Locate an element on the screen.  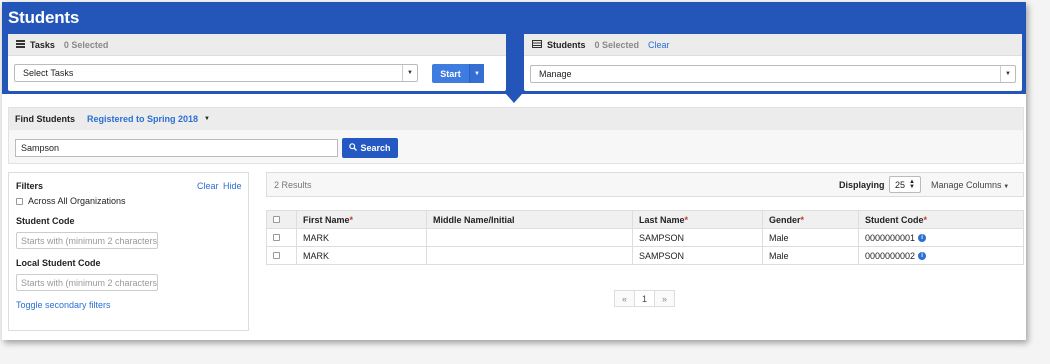
filters-hide-link: Hide is located at coordinates (232, 186).